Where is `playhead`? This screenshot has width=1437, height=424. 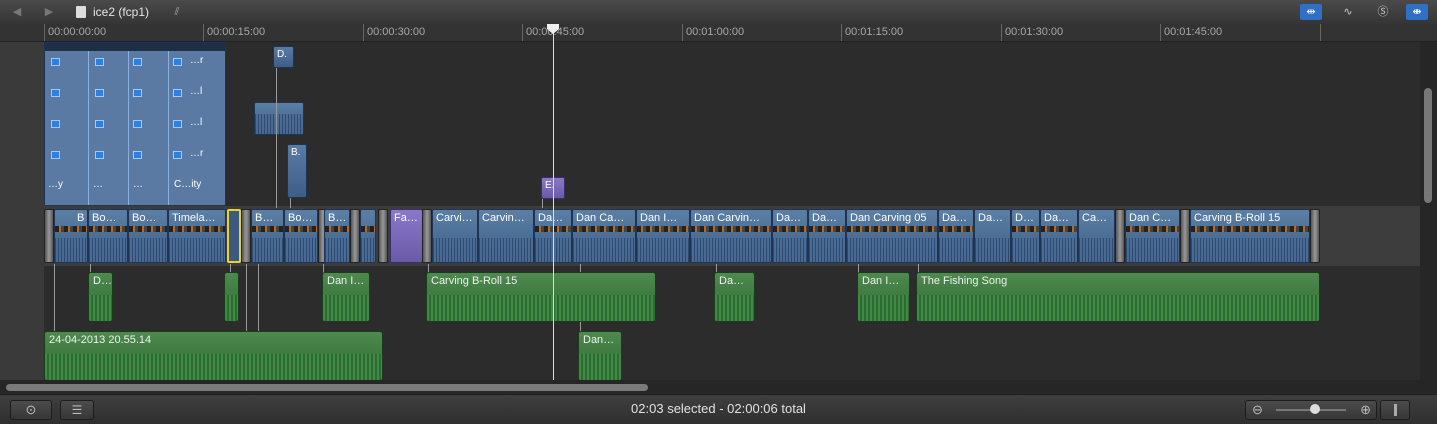 playhead is located at coordinates (553, 202).